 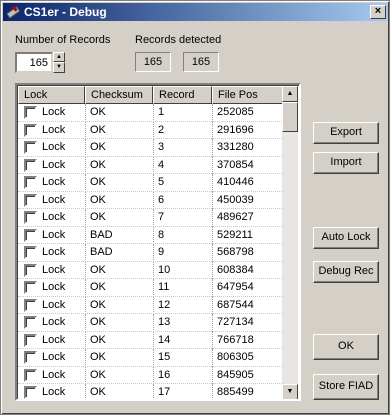 I want to click on table-row: Lock OK 3 331280, so click(x=152, y=148).